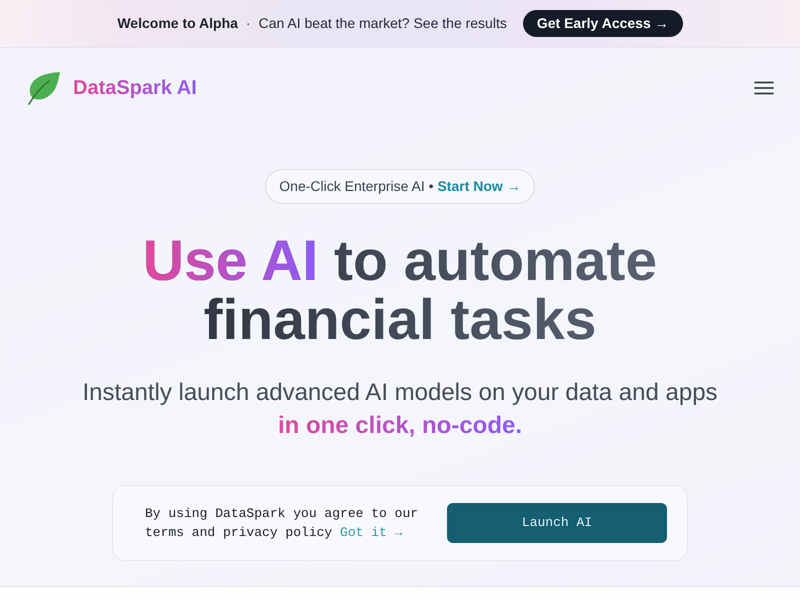 The height and width of the screenshot is (600, 800). Describe the element at coordinates (557, 523) in the screenshot. I see `launch-ai-button: Launch AI` at that location.